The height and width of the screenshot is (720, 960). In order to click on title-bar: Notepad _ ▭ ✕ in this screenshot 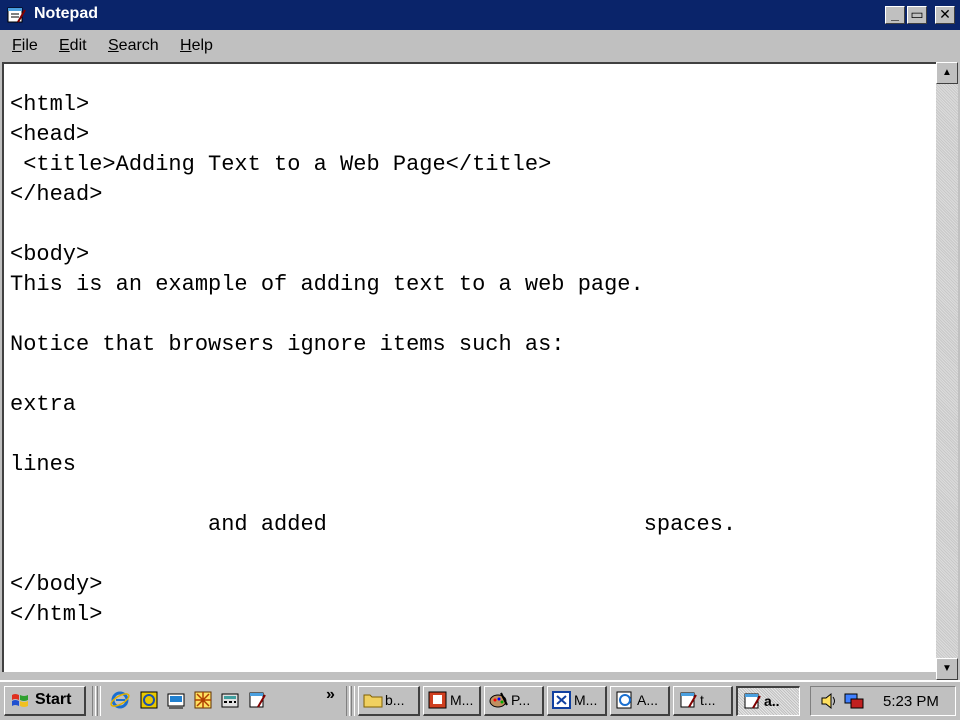, I will do `click(480, 15)`.